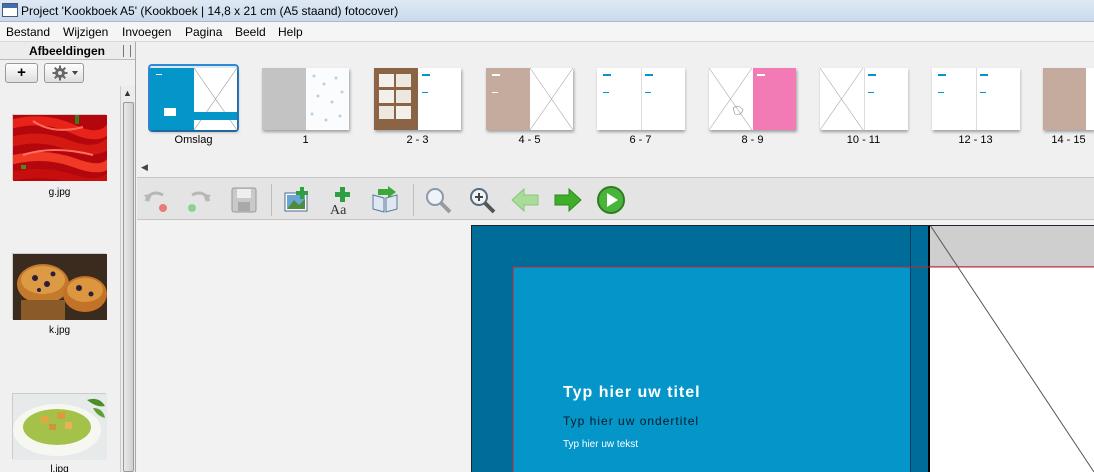  What do you see at coordinates (482, 200) in the screenshot?
I see `zoom-in-icon` at bounding box center [482, 200].